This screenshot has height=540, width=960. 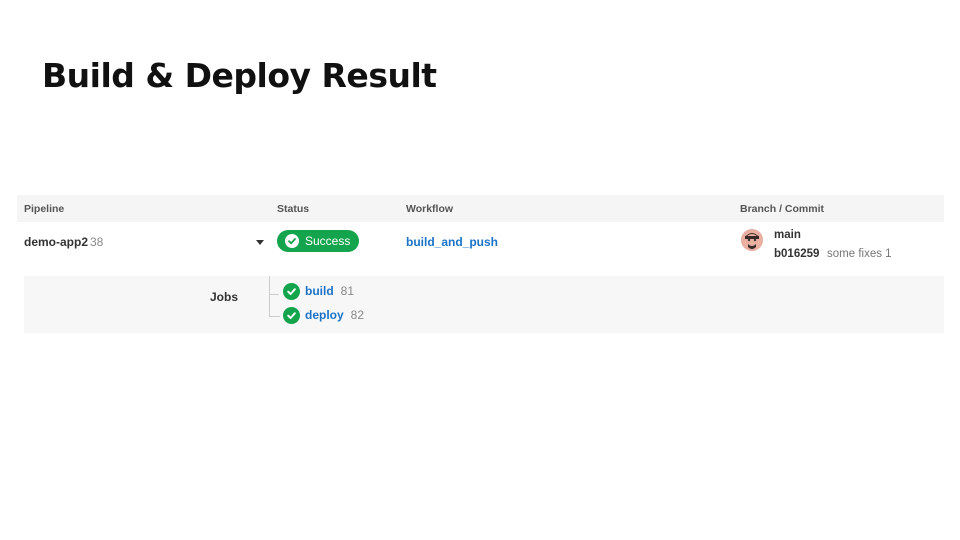 I want to click on status-badge: Success, so click(x=318, y=241).